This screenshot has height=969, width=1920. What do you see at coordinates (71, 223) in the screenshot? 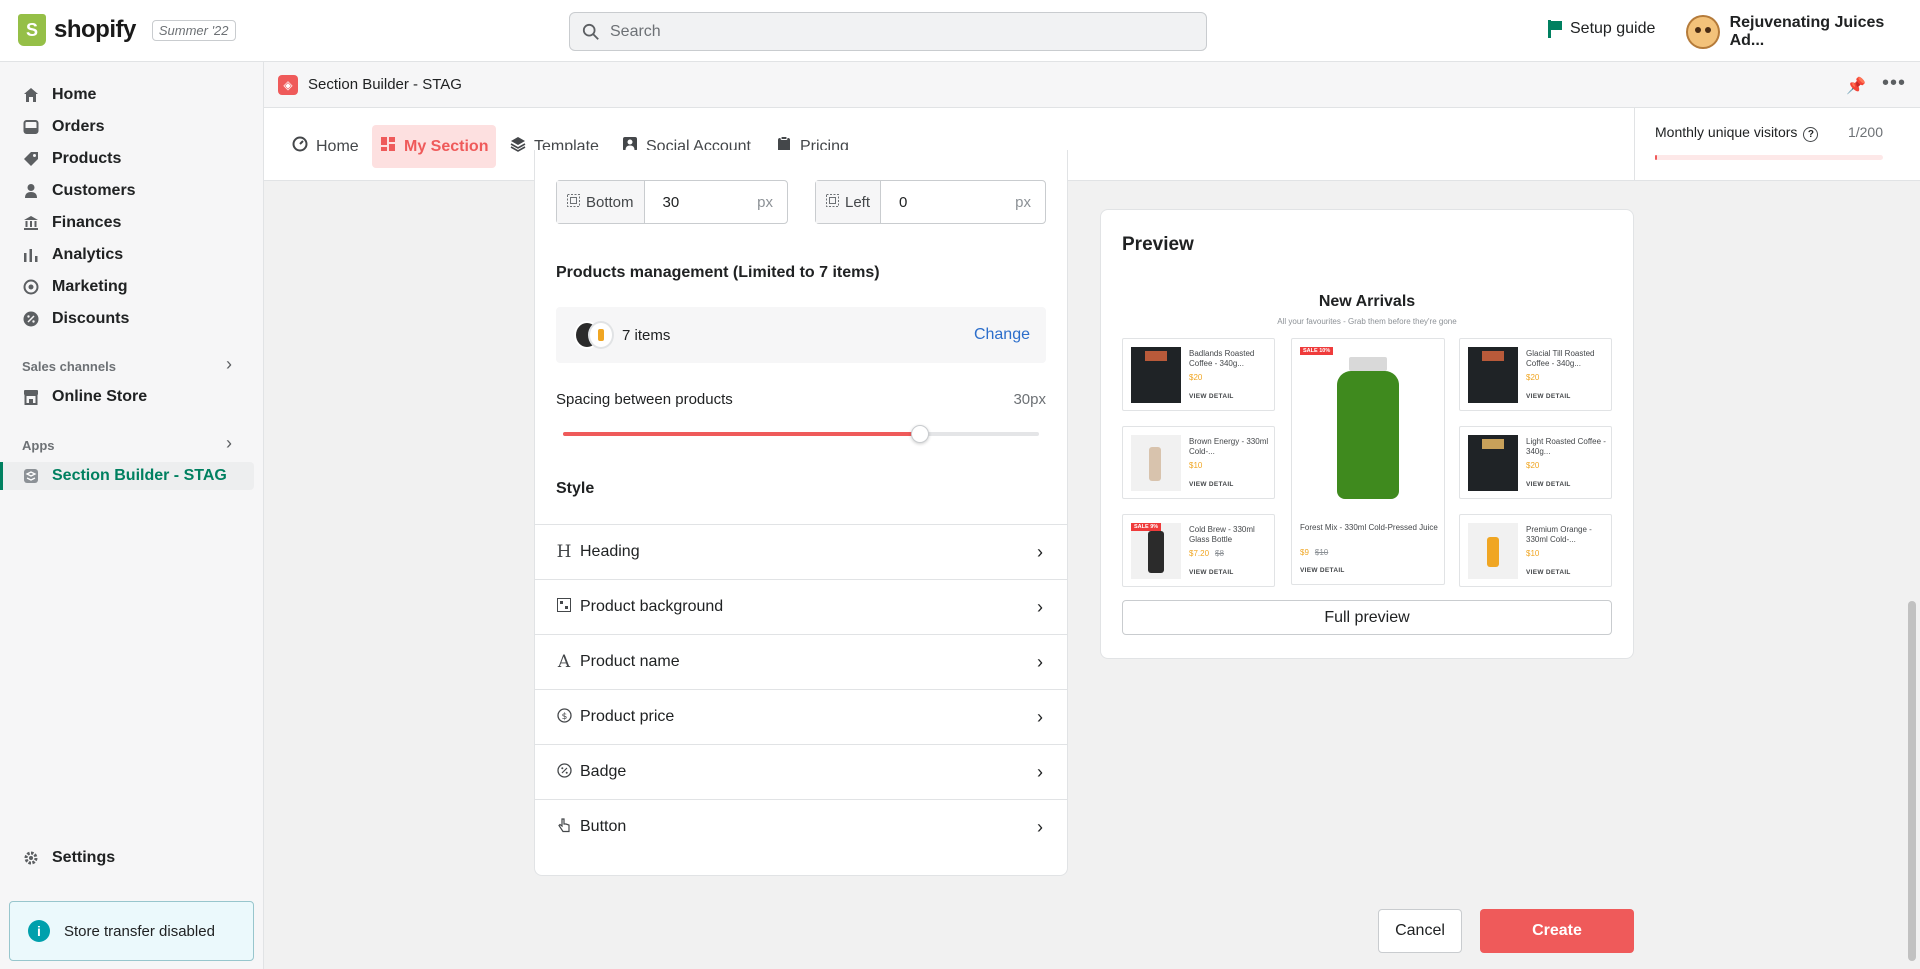
I see `sidebar-item-finances: Finances` at bounding box center [71, 223].